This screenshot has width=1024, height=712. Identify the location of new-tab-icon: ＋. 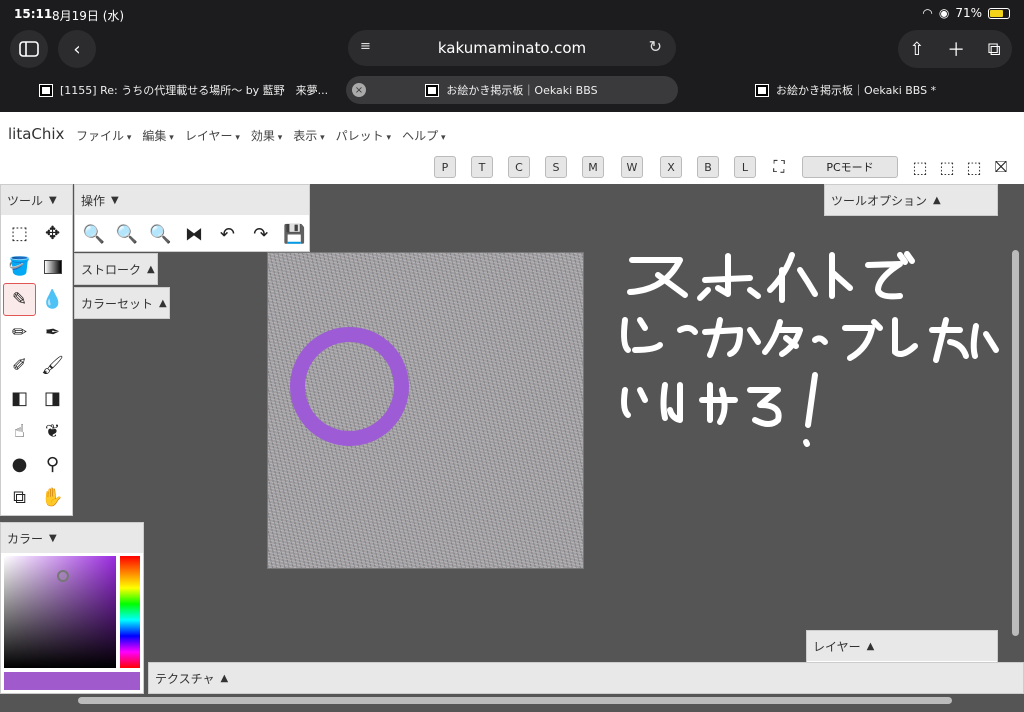
(956, 49).